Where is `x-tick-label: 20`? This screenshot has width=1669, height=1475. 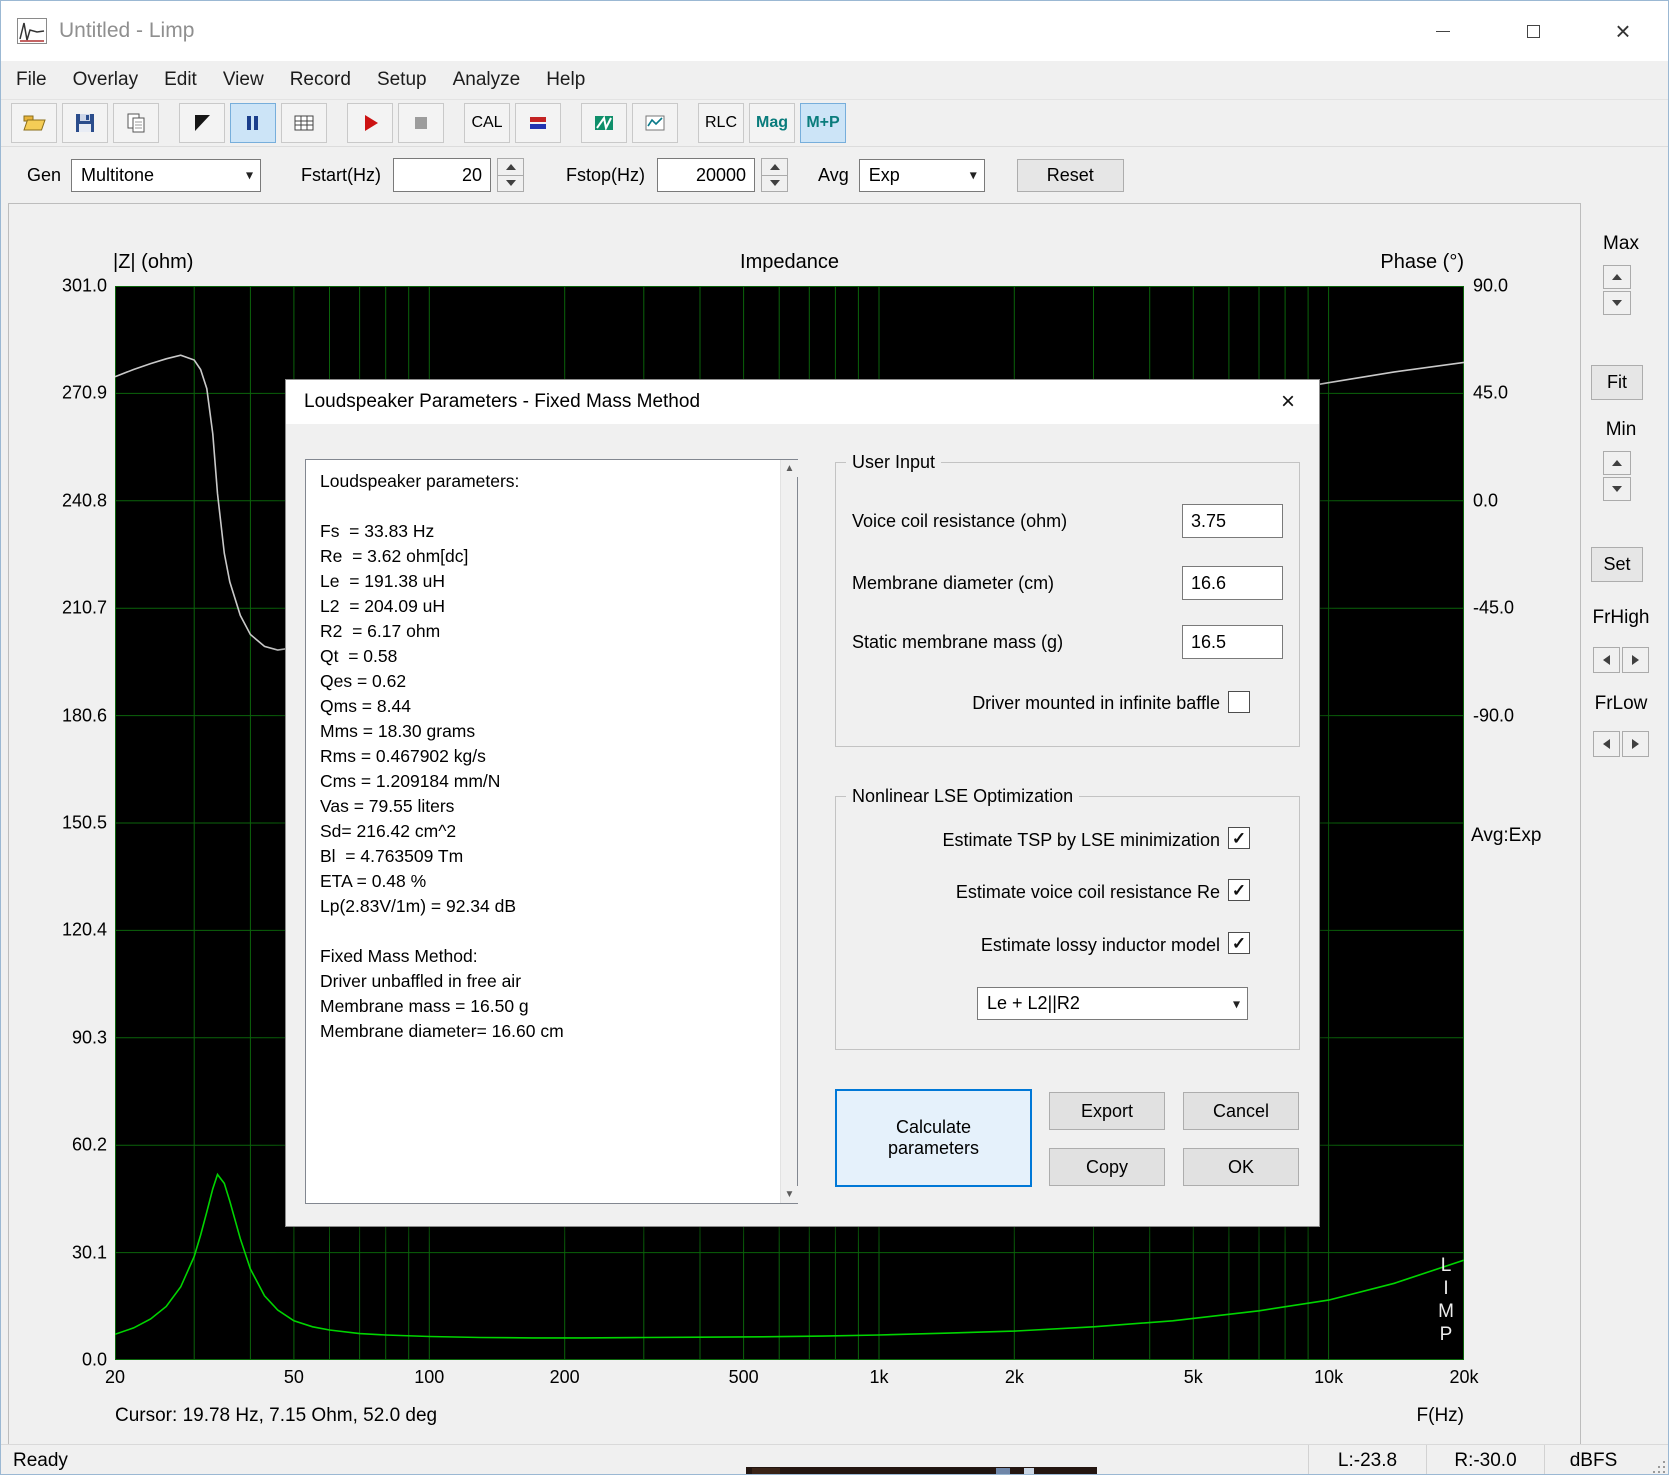 x-tick-label: 20 is located at coordinates (115, 1377).